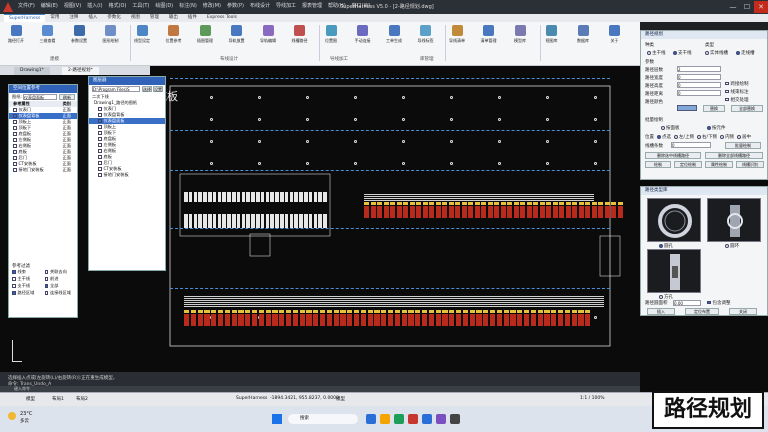 Image resolution: width=768 pixels, height=432 pixels. Describe the element at coordinates (583, 38) in the screenshot. I see `ribbon-button: 数据库` at that location.